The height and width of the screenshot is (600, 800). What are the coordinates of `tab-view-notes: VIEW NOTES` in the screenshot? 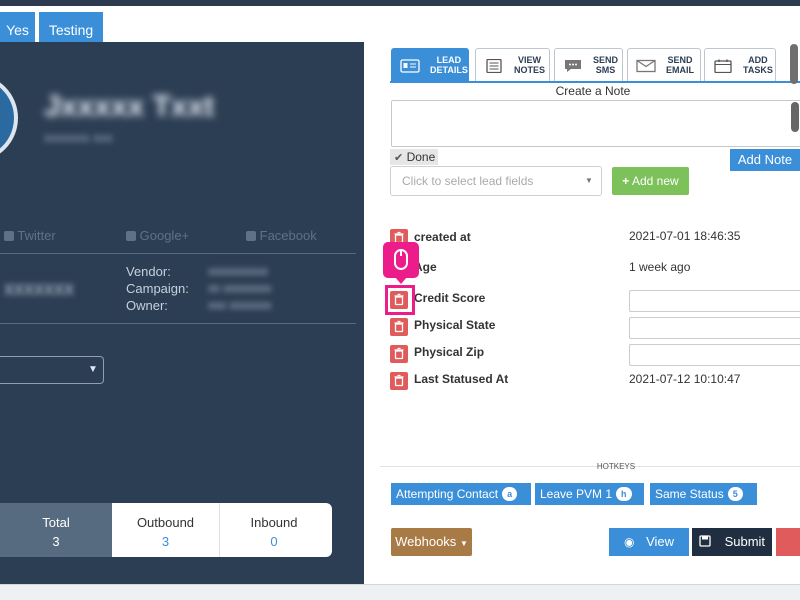 It's located at (512, 65).